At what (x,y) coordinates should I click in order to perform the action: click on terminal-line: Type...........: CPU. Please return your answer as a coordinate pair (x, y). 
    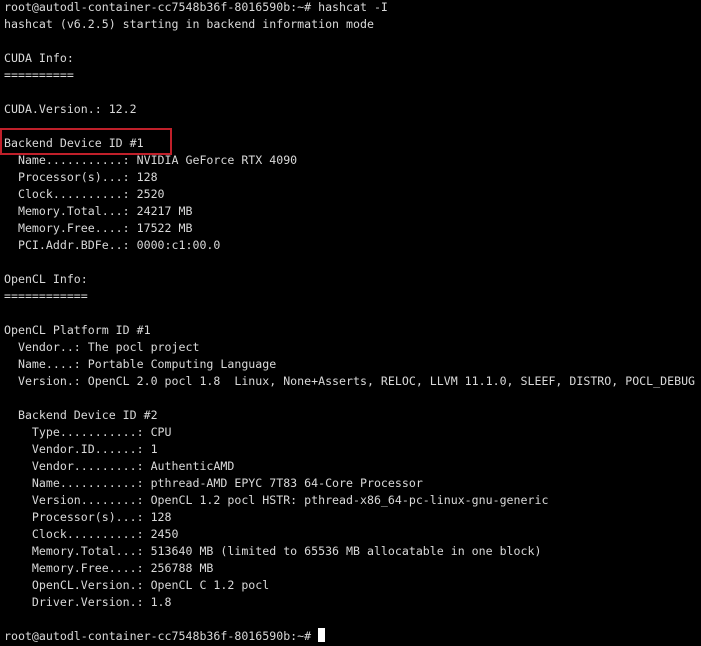
    Looking at the image, I should click on (88, 432).